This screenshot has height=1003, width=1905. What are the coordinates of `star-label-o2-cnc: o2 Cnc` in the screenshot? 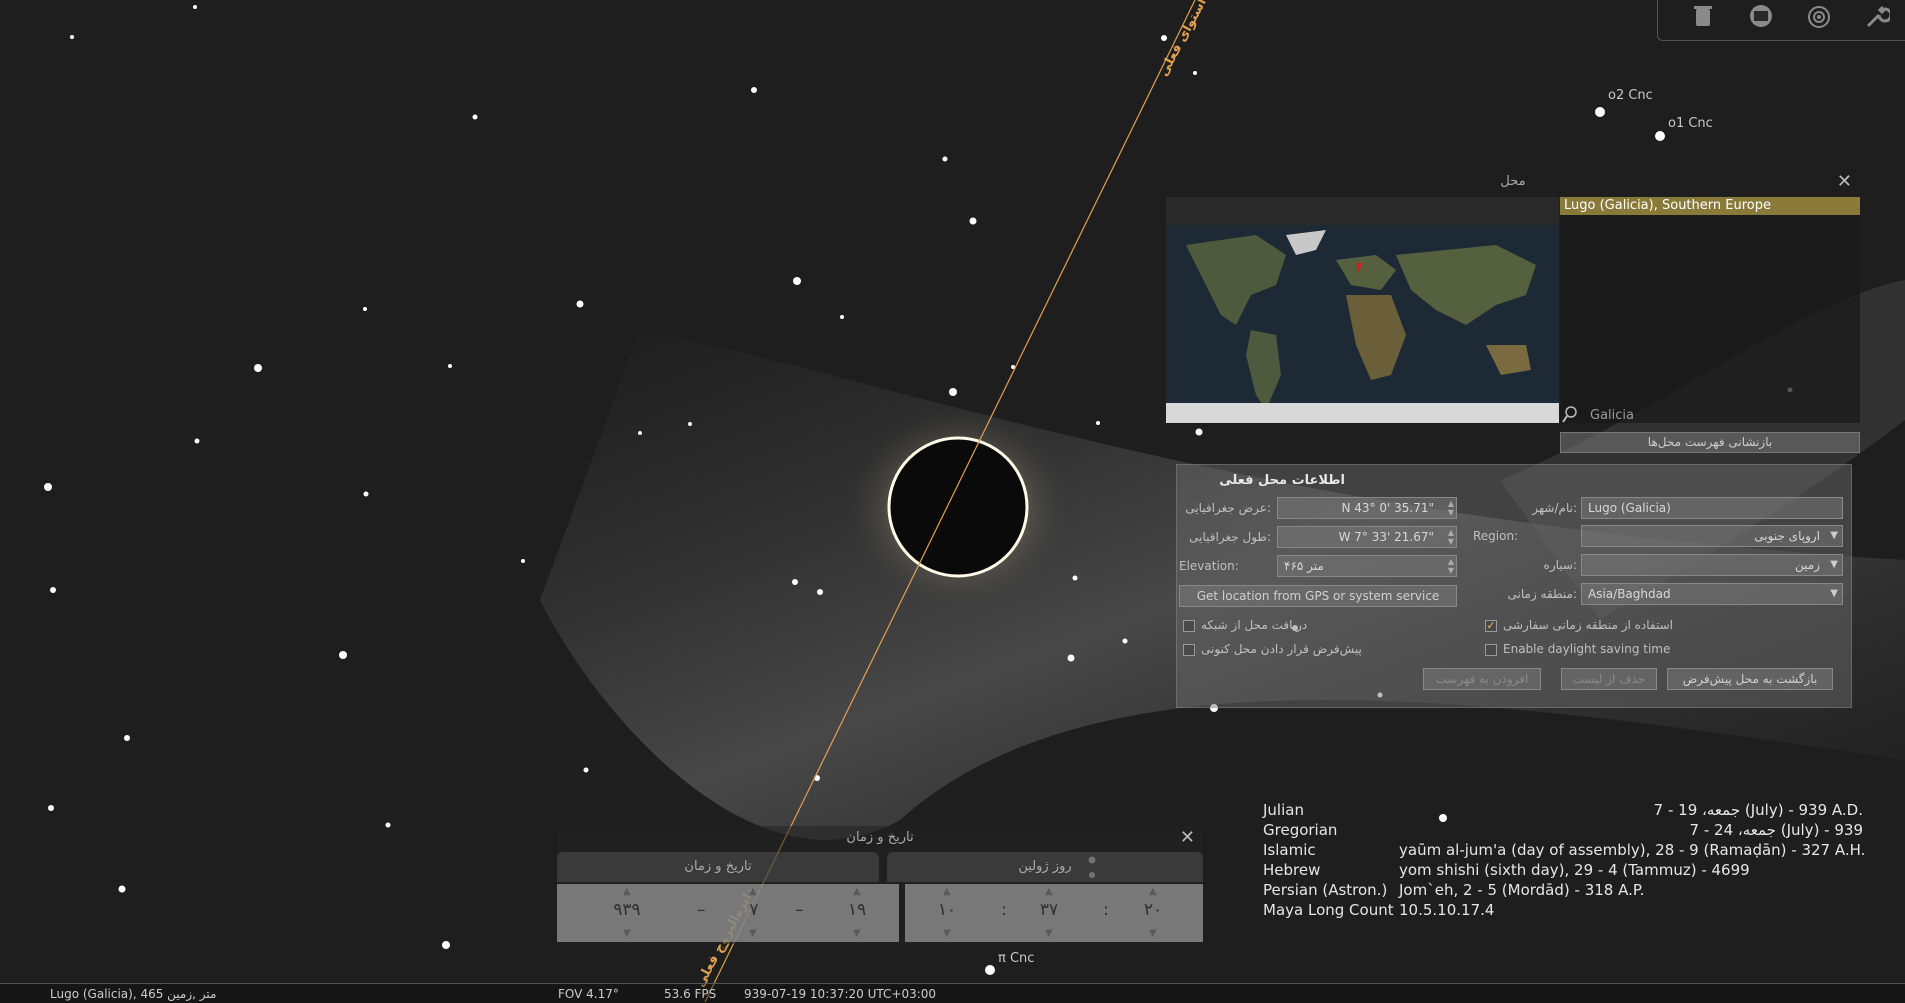 It's located at (1630, 95).